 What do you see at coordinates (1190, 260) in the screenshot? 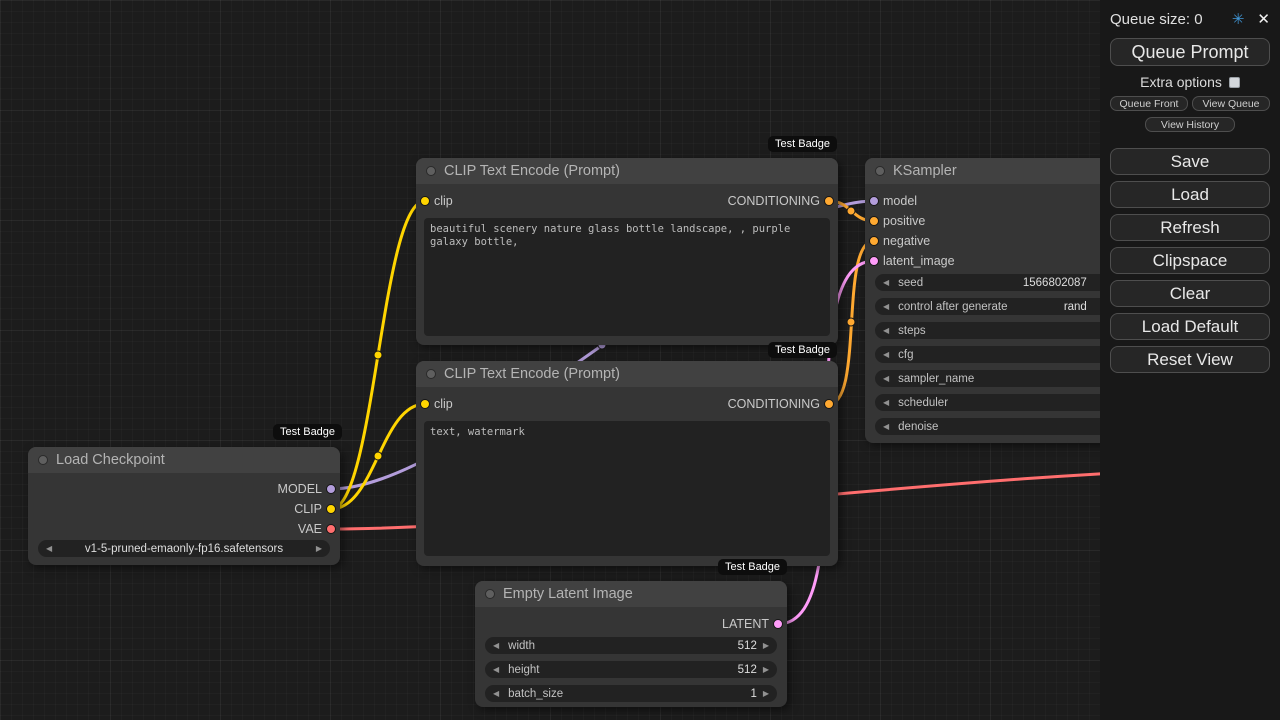
I see `clipspace-button: Clipspace` at bounding box center [1190, 260].